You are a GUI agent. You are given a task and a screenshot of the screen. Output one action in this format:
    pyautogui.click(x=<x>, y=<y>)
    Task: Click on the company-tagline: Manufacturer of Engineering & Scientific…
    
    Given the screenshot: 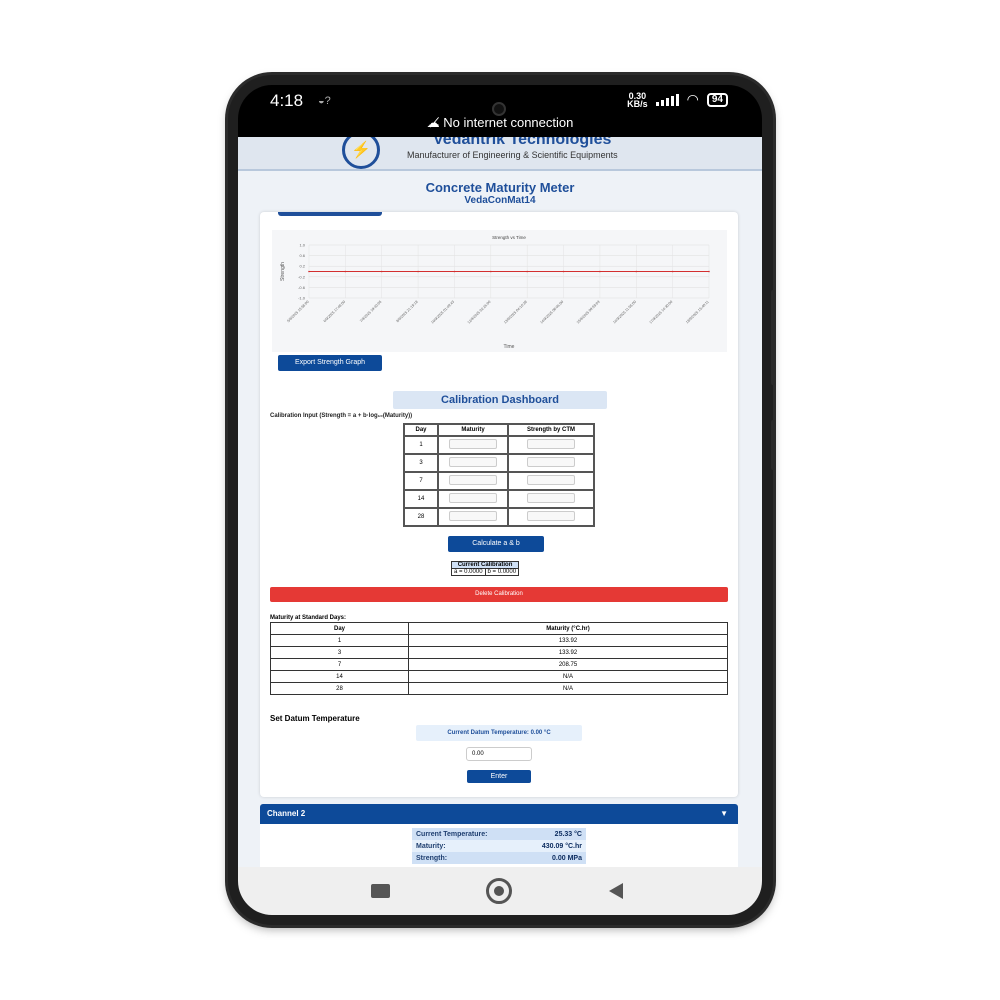 What is the action you would take?
    pyautogui.click(x=512, y=155)
    